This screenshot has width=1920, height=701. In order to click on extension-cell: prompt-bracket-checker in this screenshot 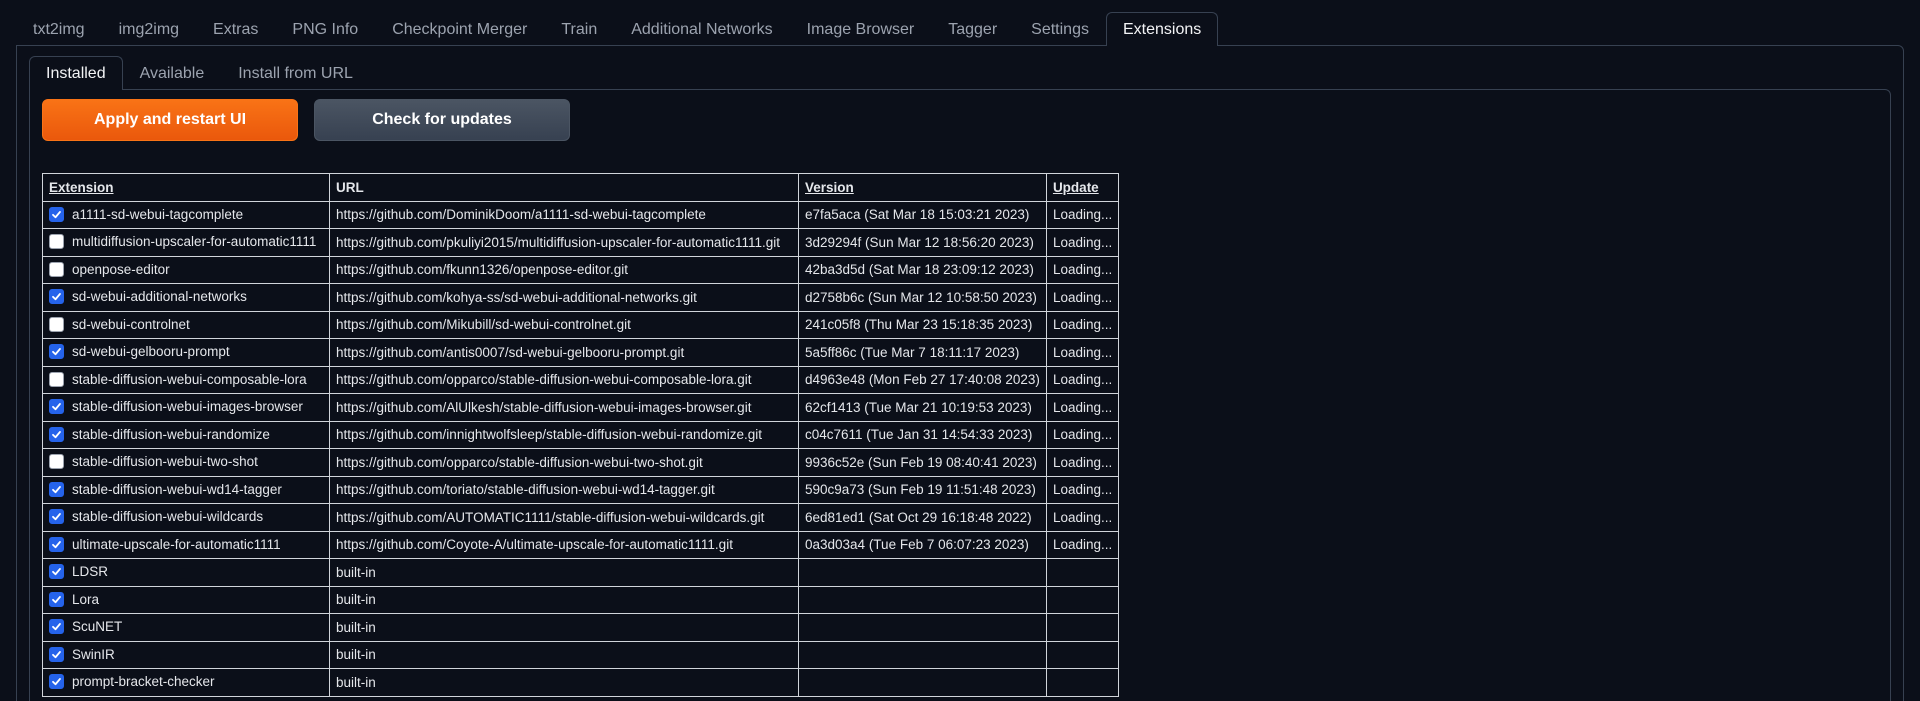, I will do `click(186, 682)`.